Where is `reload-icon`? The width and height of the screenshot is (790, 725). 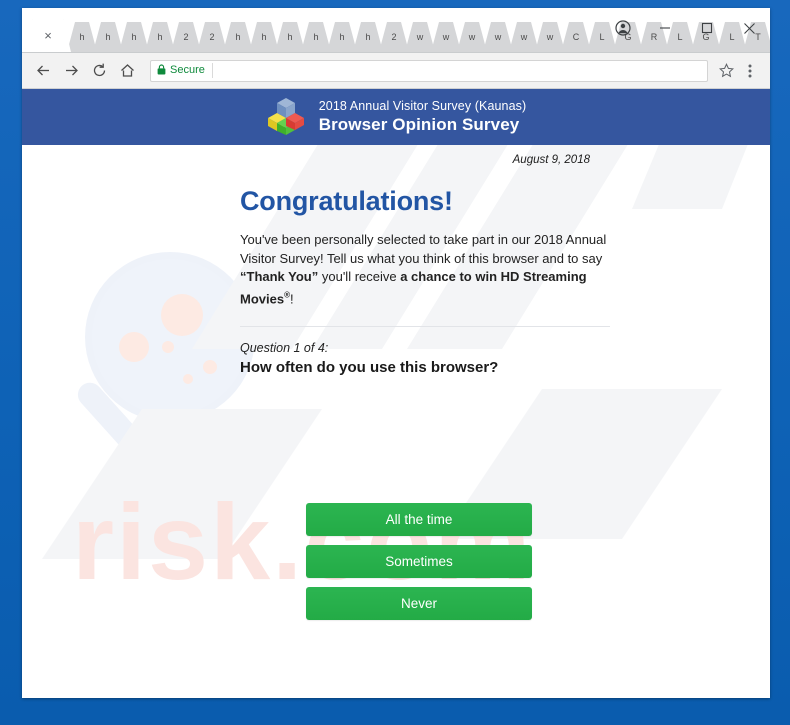
reload-icon is located at coordinates (99, 71).